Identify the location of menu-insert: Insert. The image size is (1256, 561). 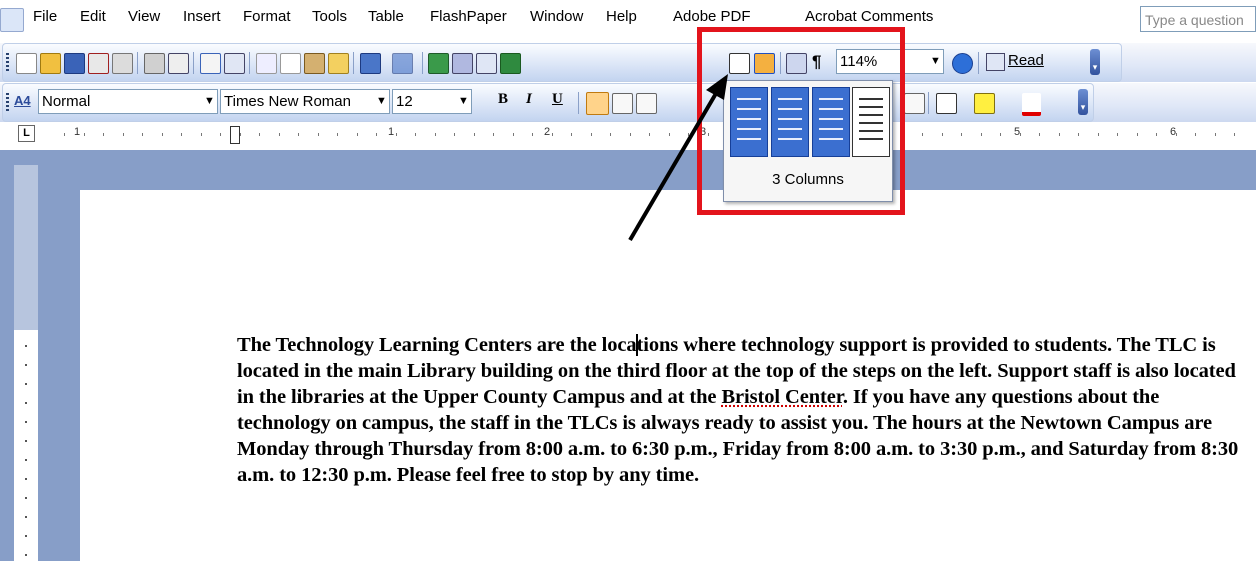
(202, 16).